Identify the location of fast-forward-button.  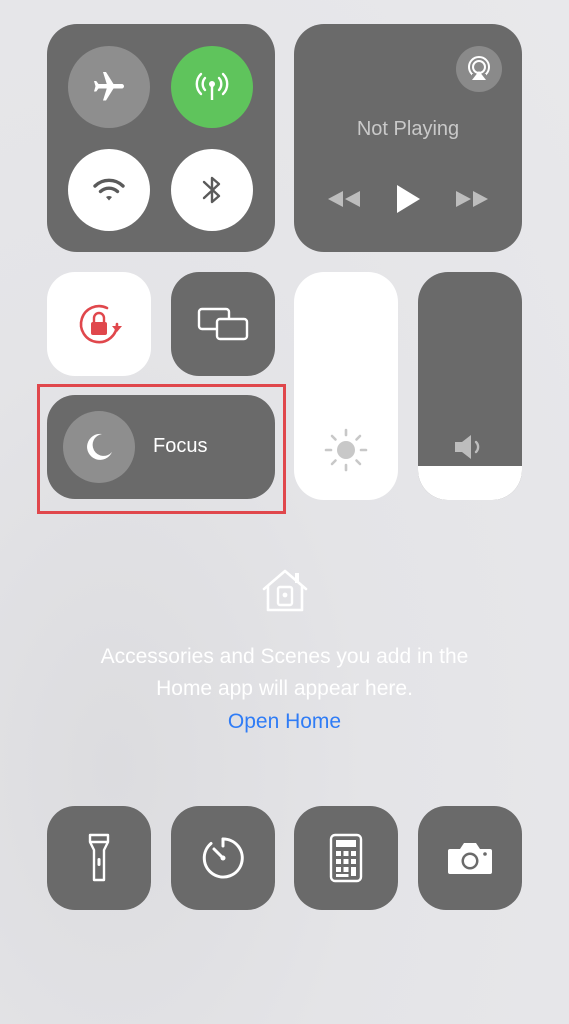
(472, 199).